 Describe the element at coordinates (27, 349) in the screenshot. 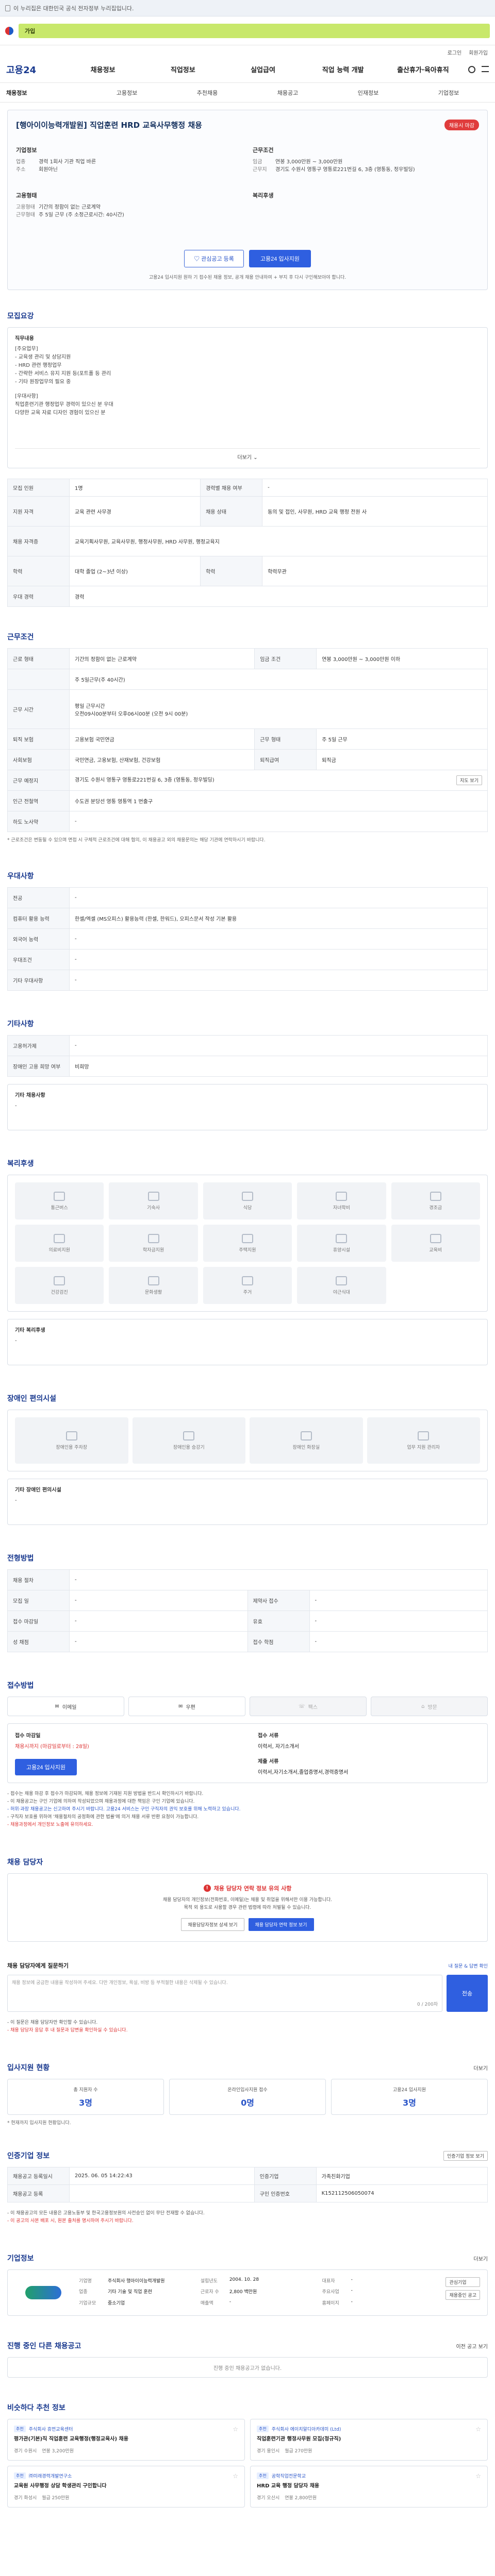

I see `desc-line: [주요업무]` at that location.